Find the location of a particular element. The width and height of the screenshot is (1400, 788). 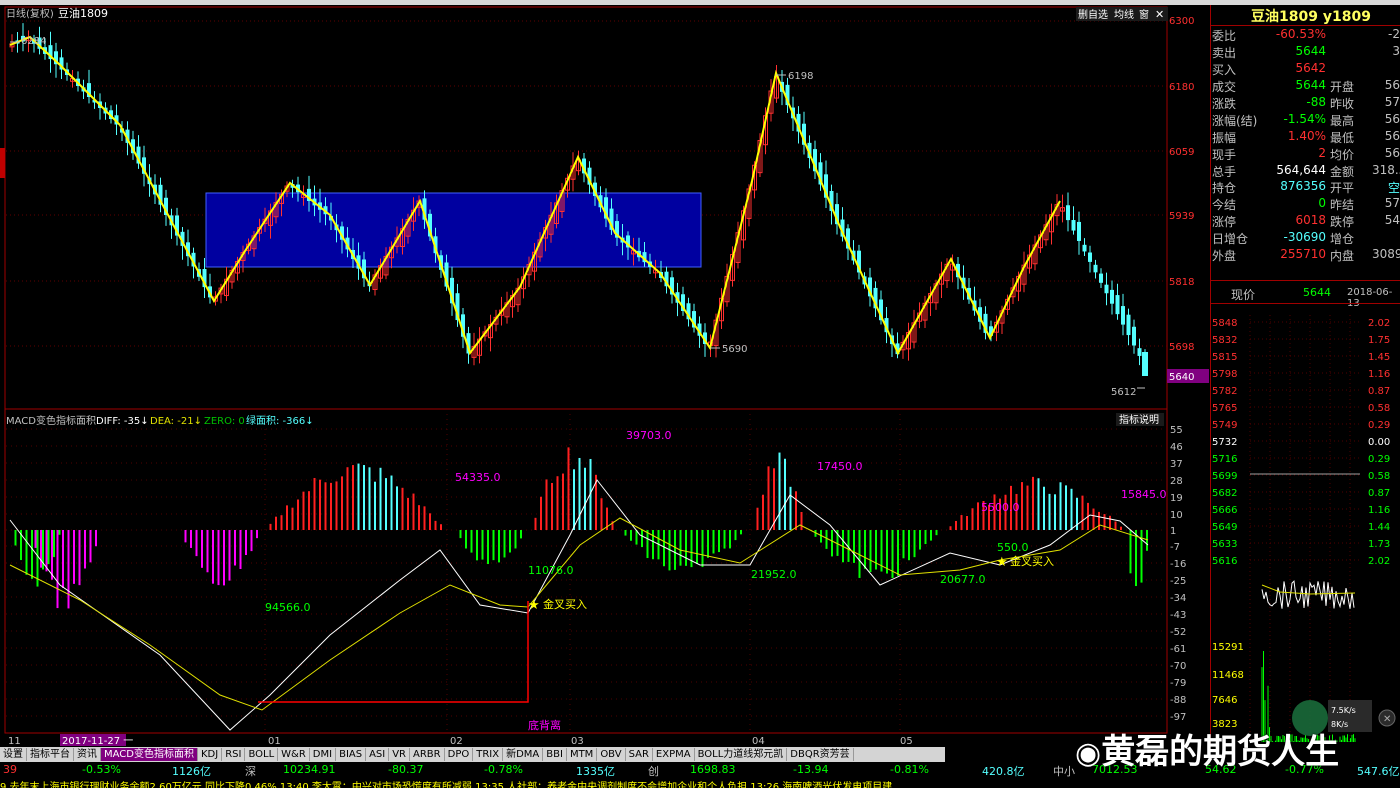

svg-text: 1.44 is located at coordinates (1379, 527).